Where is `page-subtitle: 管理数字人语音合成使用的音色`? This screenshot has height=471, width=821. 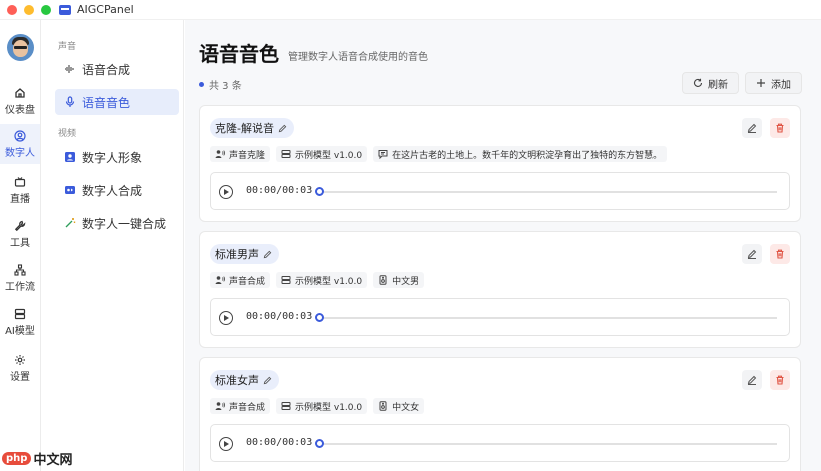
page-subtitle: 管理数字人语音合成使用的音色 is located at coordinates (358, 57).